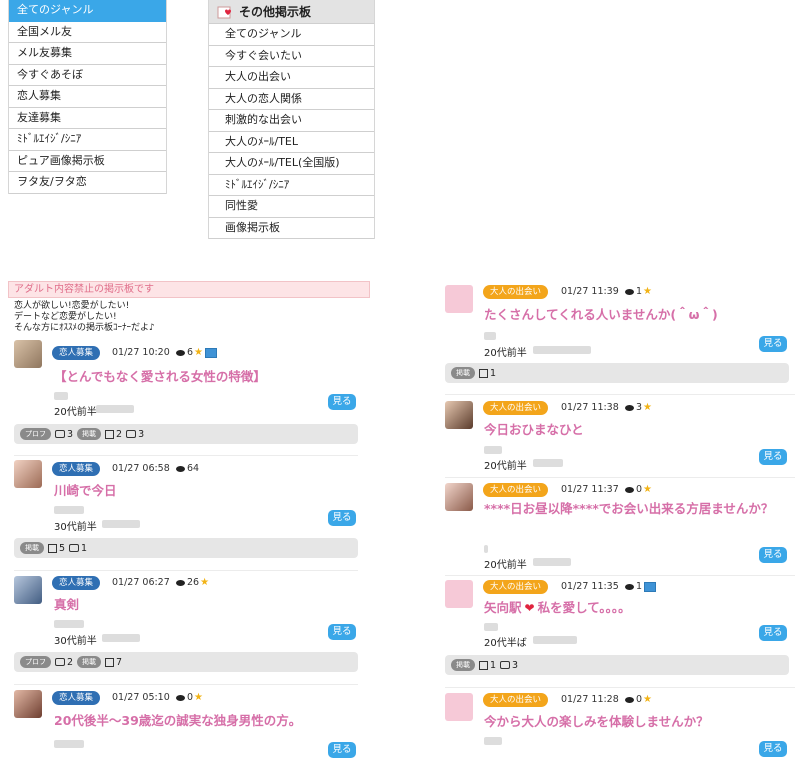  I want to click on genre-item-friend: 友達募集, so click(87, 118).